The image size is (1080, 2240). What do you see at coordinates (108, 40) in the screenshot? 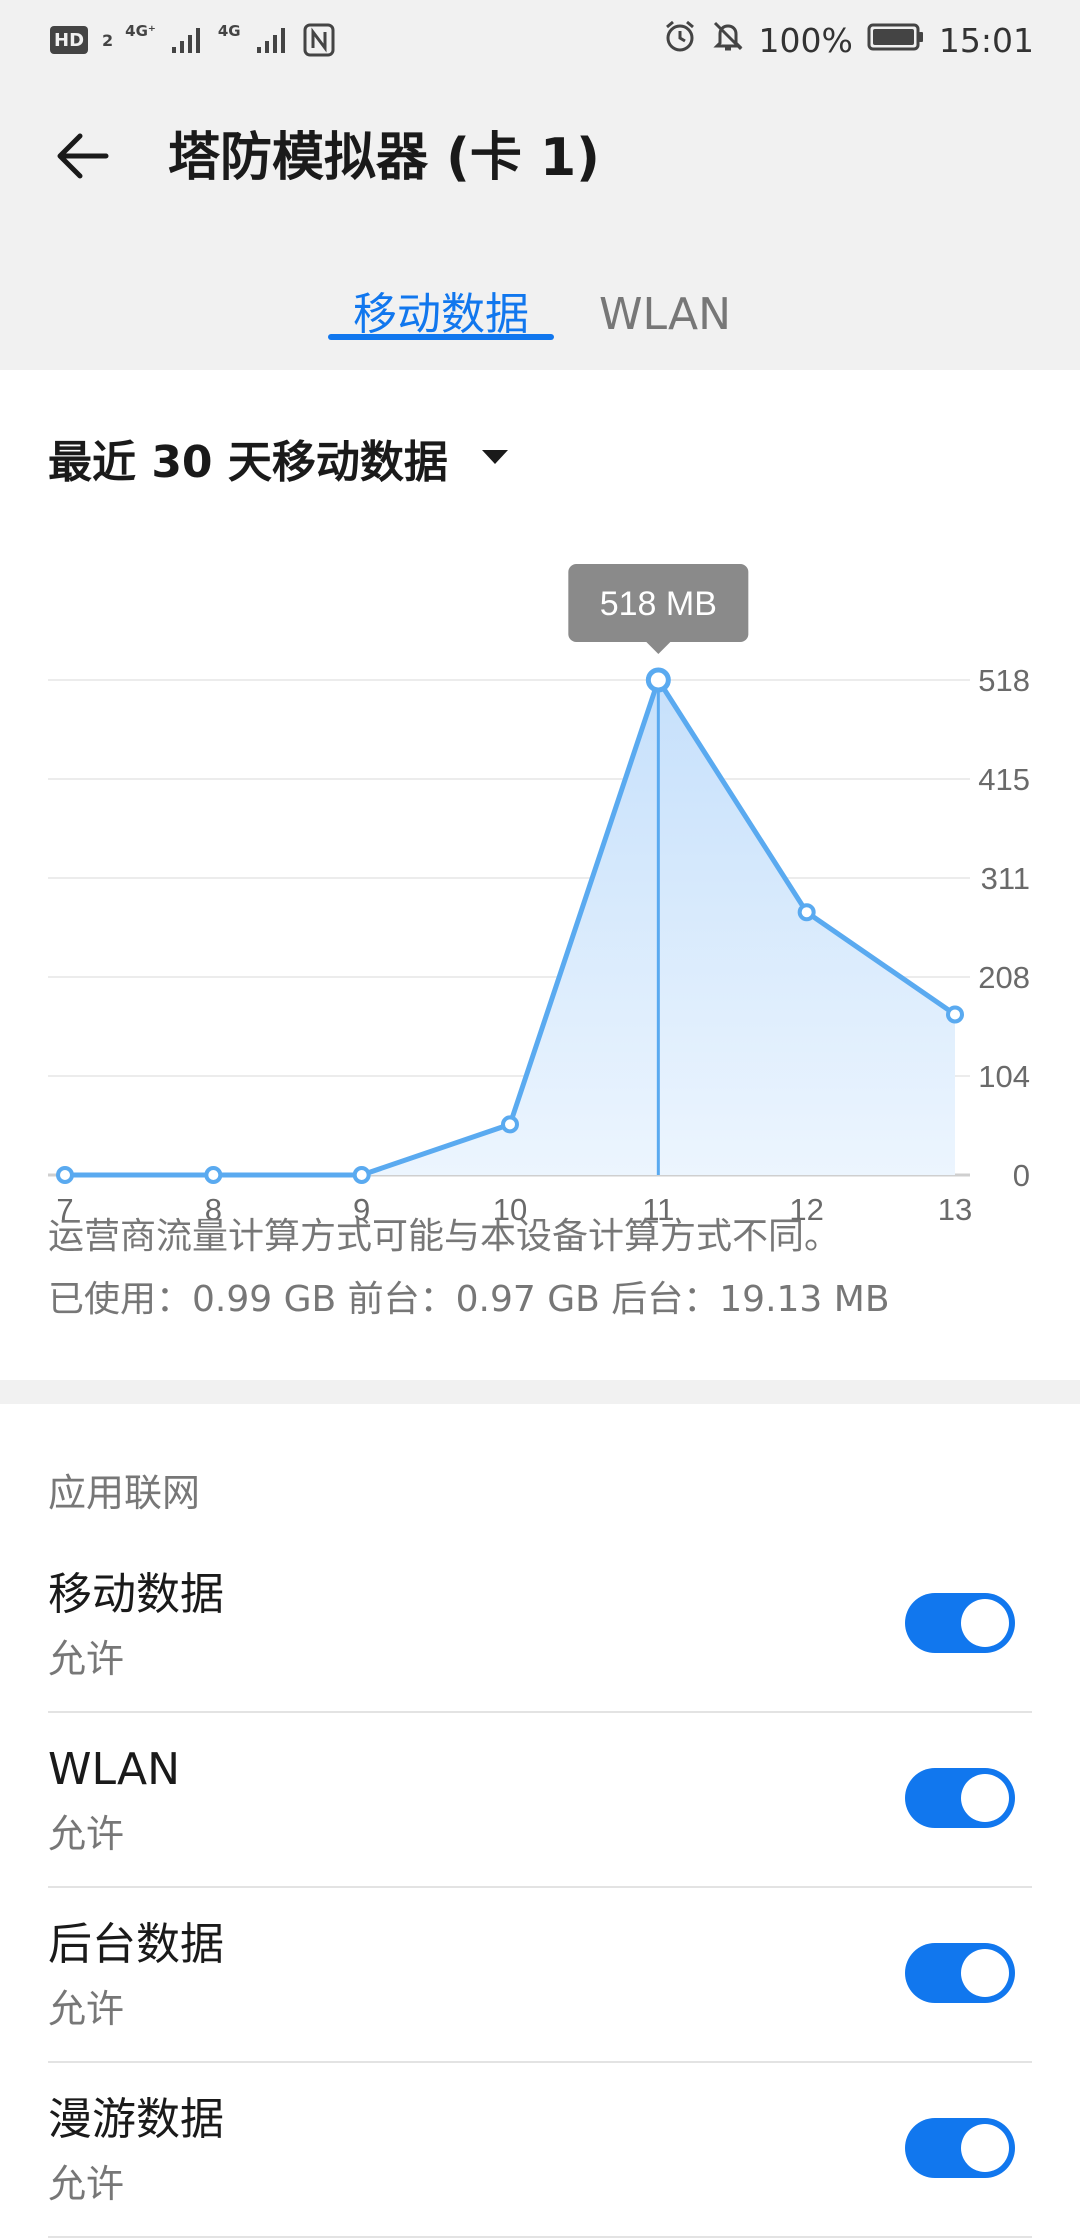
I see `sim-slot-label: 2` at bounding box center [108, 40].